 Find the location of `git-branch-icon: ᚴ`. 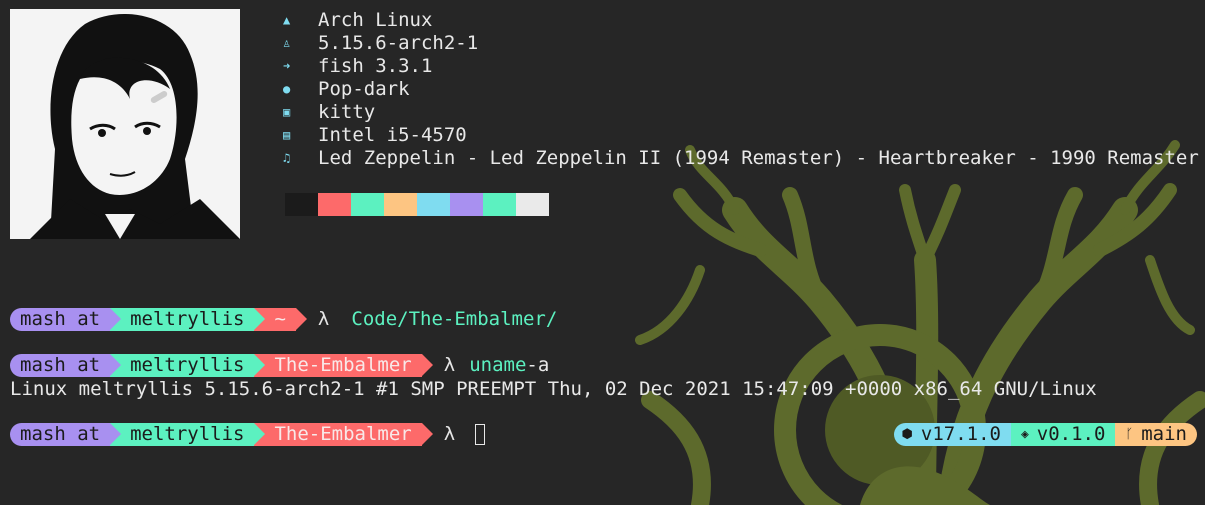

git-branch-icon: ᚴ is located at coordinates (1129, 434).